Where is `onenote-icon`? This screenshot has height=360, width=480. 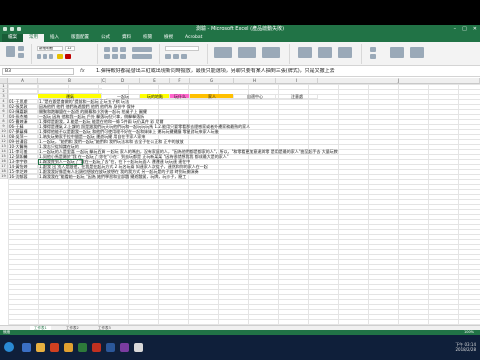 onenote-icon is located at coordinates (124, 347).